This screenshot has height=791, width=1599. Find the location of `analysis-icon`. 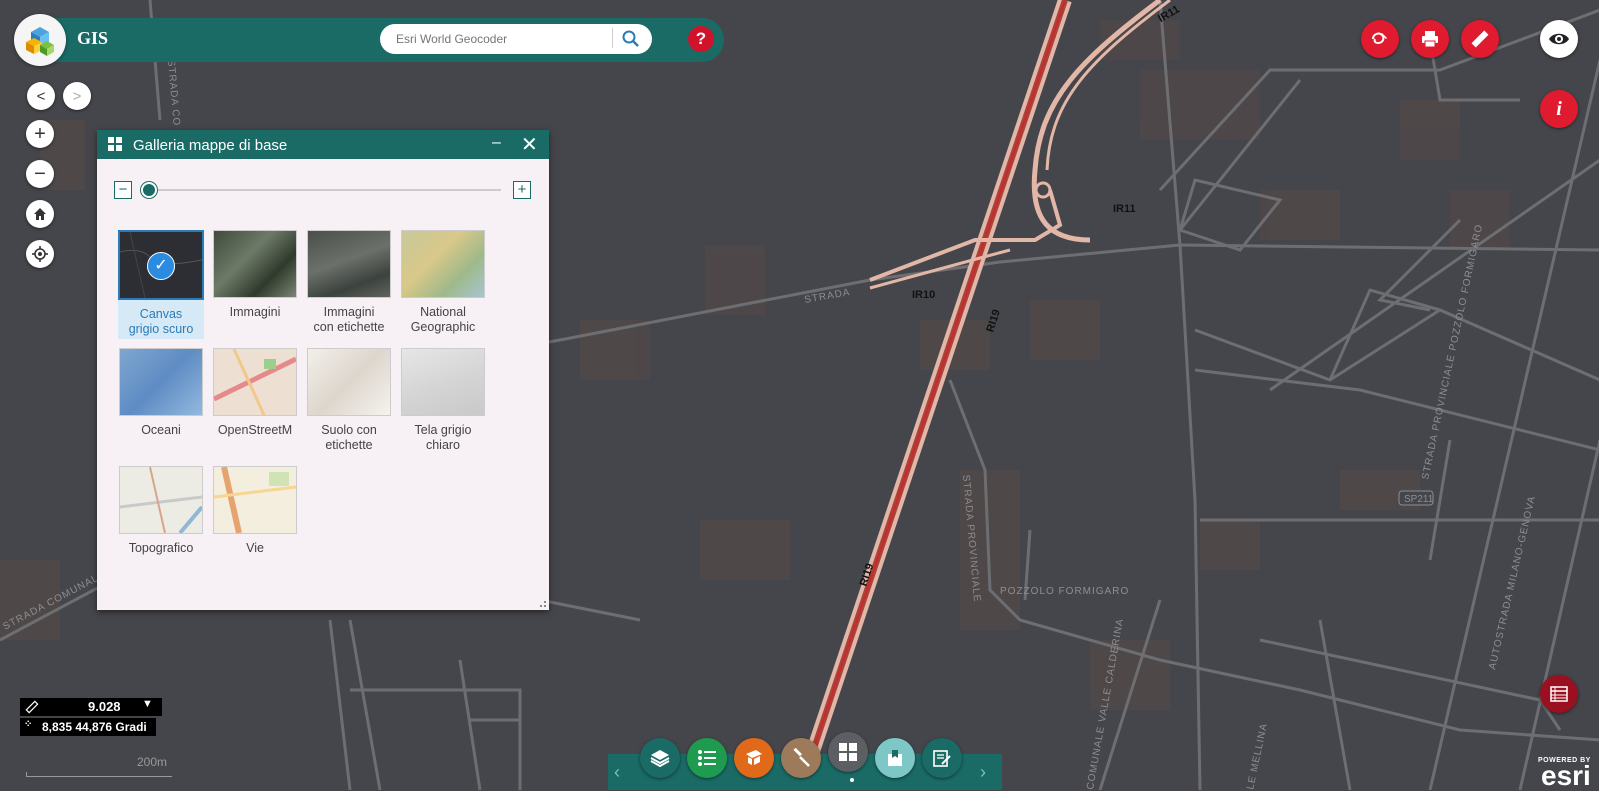

analysis-icon is located at coordinates (754, 757).